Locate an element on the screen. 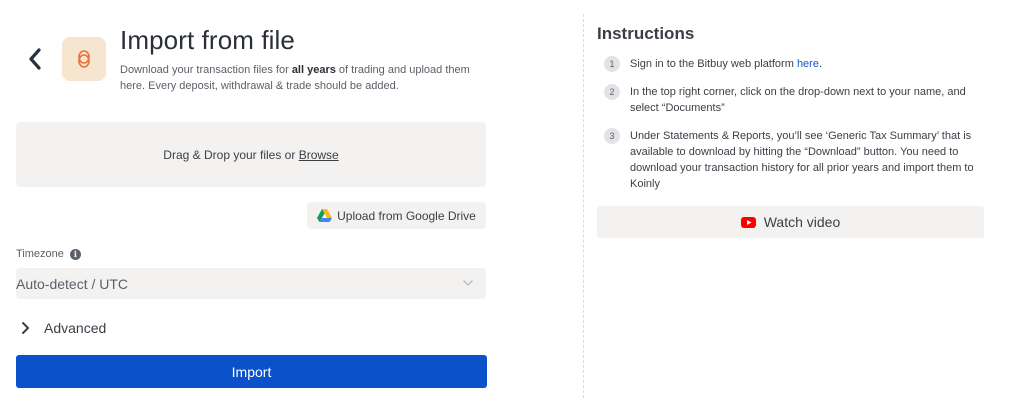  bitbuy-logo-icon is located at coordinates (84, 59).